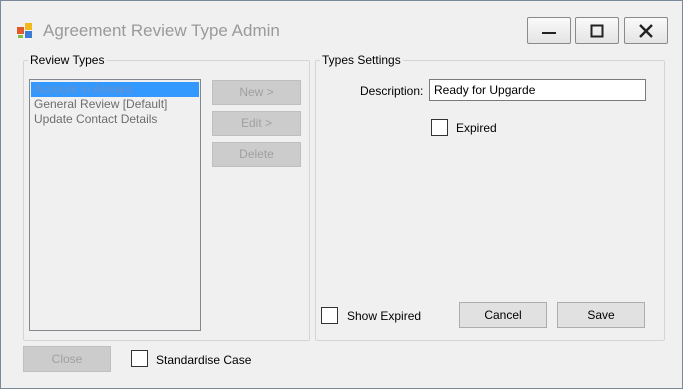 Image resolution: width=683 pixels, height=389 pixels. I want to click on review-types-legend: Review Types, so click(67, 60).